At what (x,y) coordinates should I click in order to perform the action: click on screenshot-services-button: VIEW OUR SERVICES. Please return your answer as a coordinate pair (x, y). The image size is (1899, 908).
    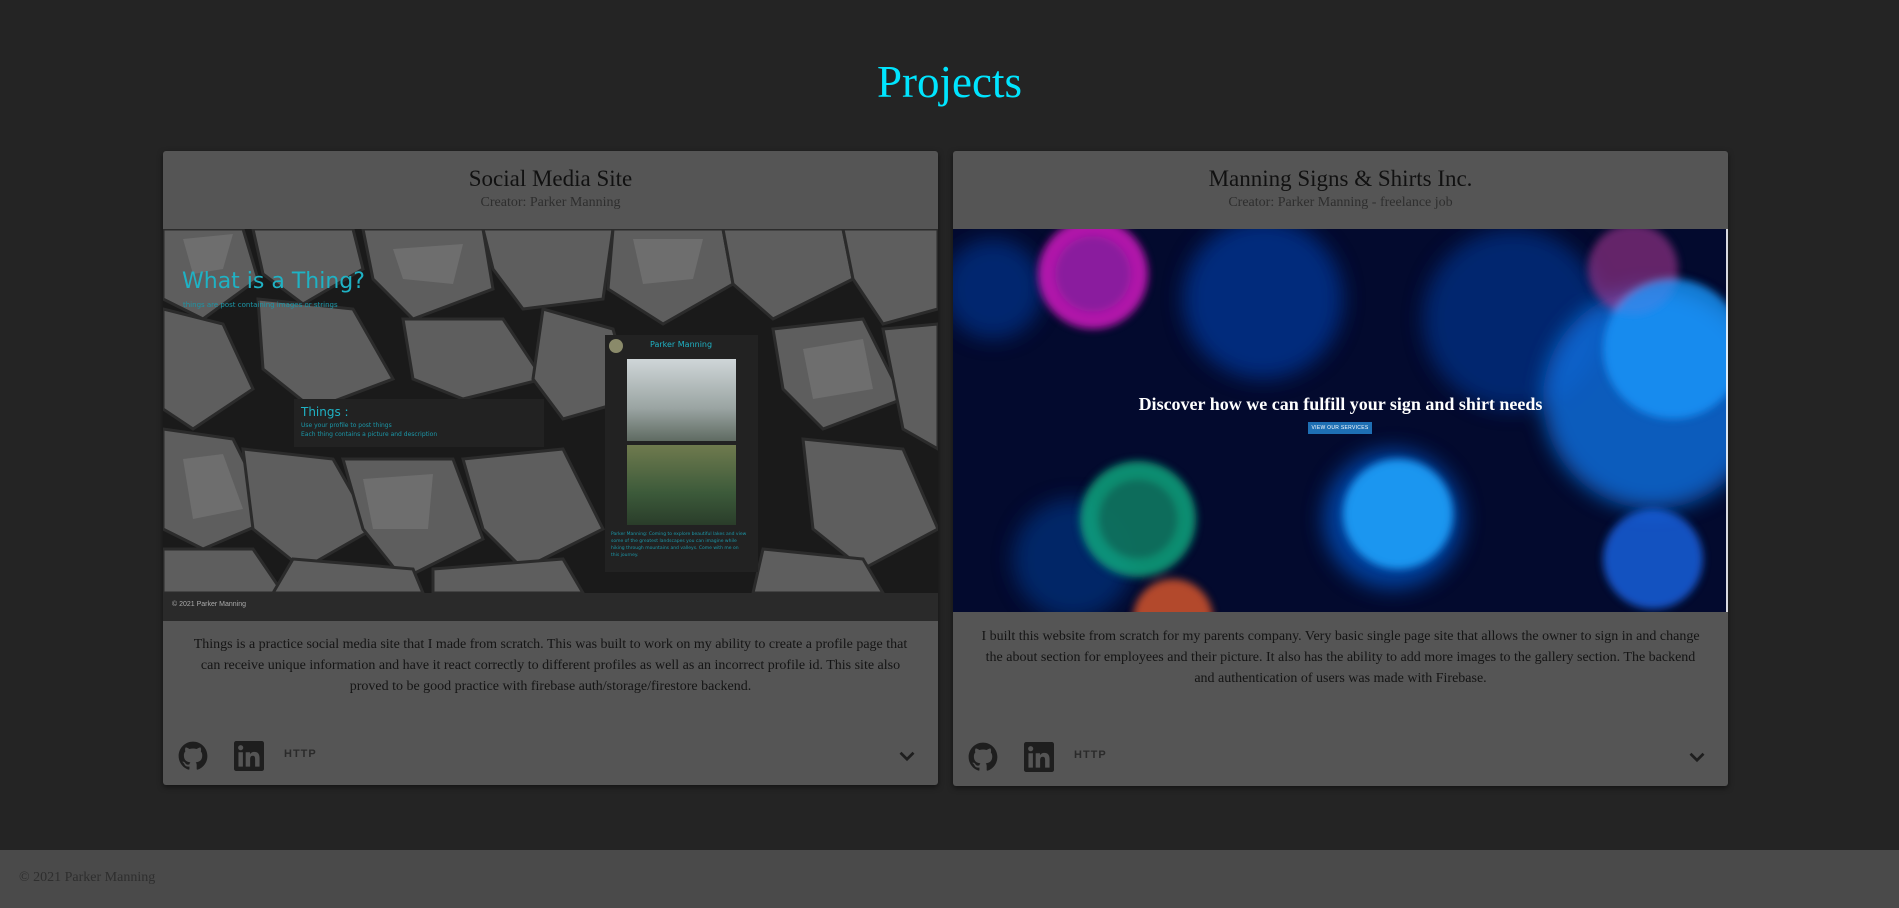
    Looking at the image, I should click on (1340, 428).